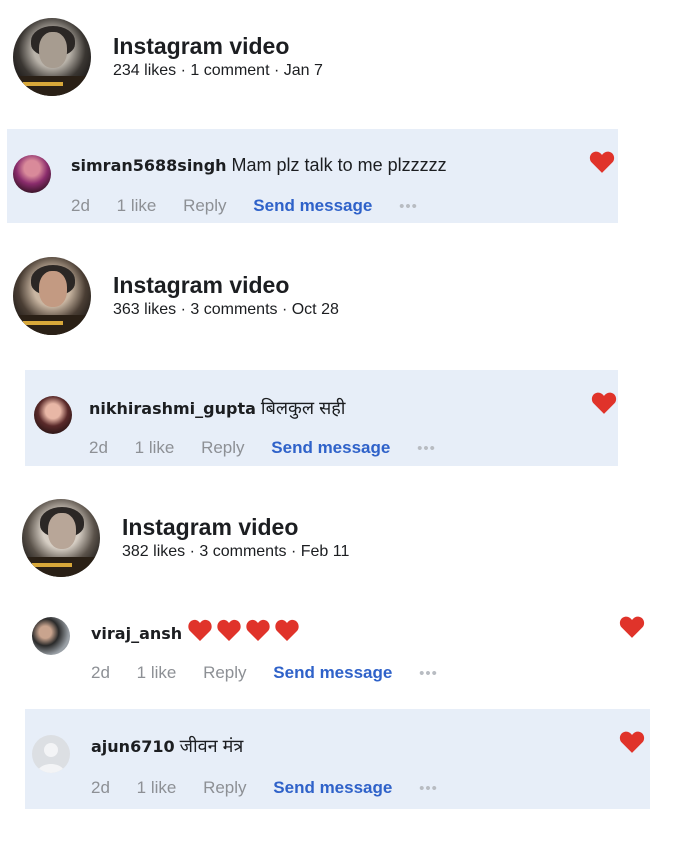 This screenshot has width=679, height=842. I want to click on comment-line: viraj_ansh, so click(196, 631).